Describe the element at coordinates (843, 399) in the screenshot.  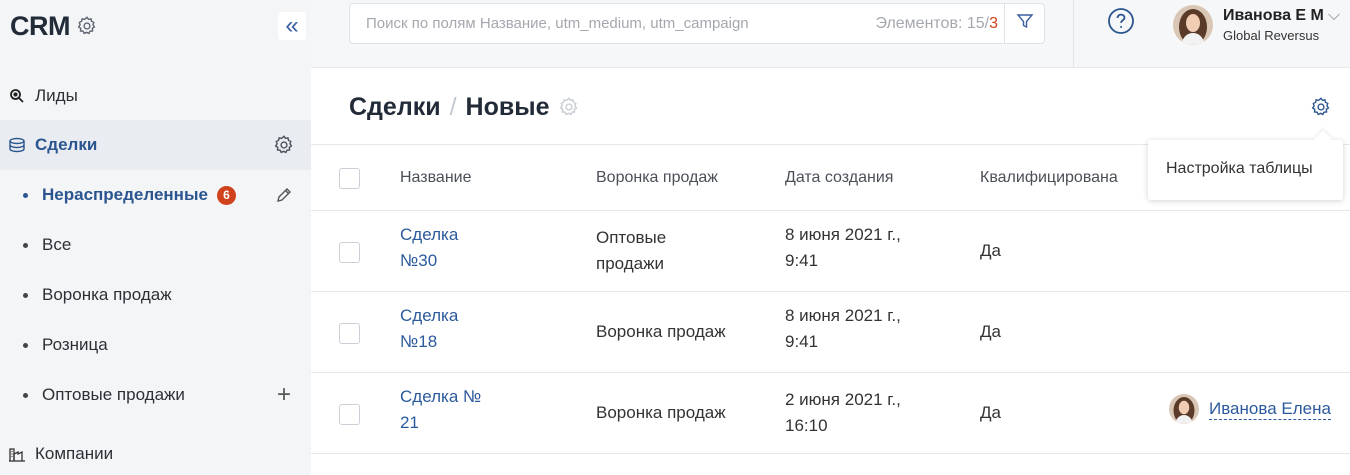
I see `date-line: 2 июня 2021 г.,` at that location.